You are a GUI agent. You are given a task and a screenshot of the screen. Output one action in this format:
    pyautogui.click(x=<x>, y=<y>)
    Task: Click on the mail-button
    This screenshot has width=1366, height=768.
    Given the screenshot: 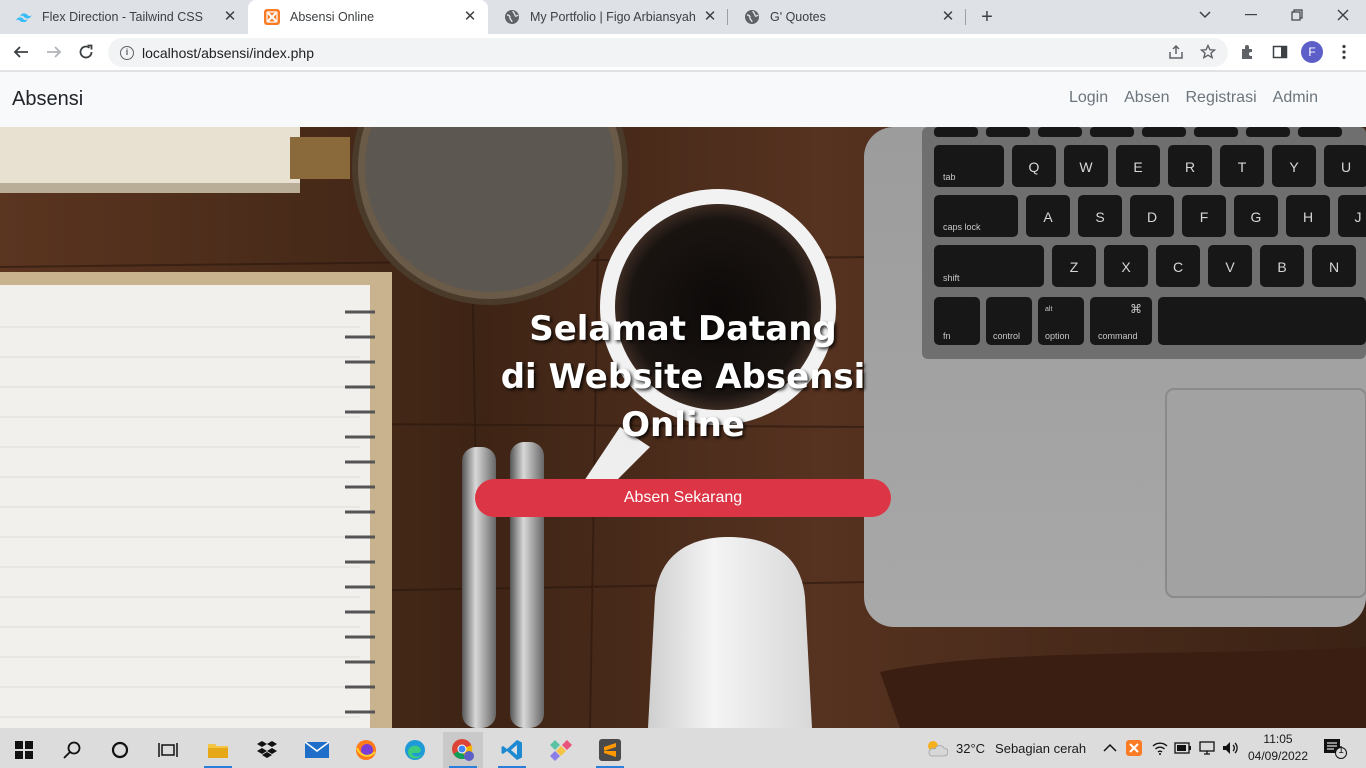 What is the action you would take?
    pyautogui.click(x=317, y=750)
    